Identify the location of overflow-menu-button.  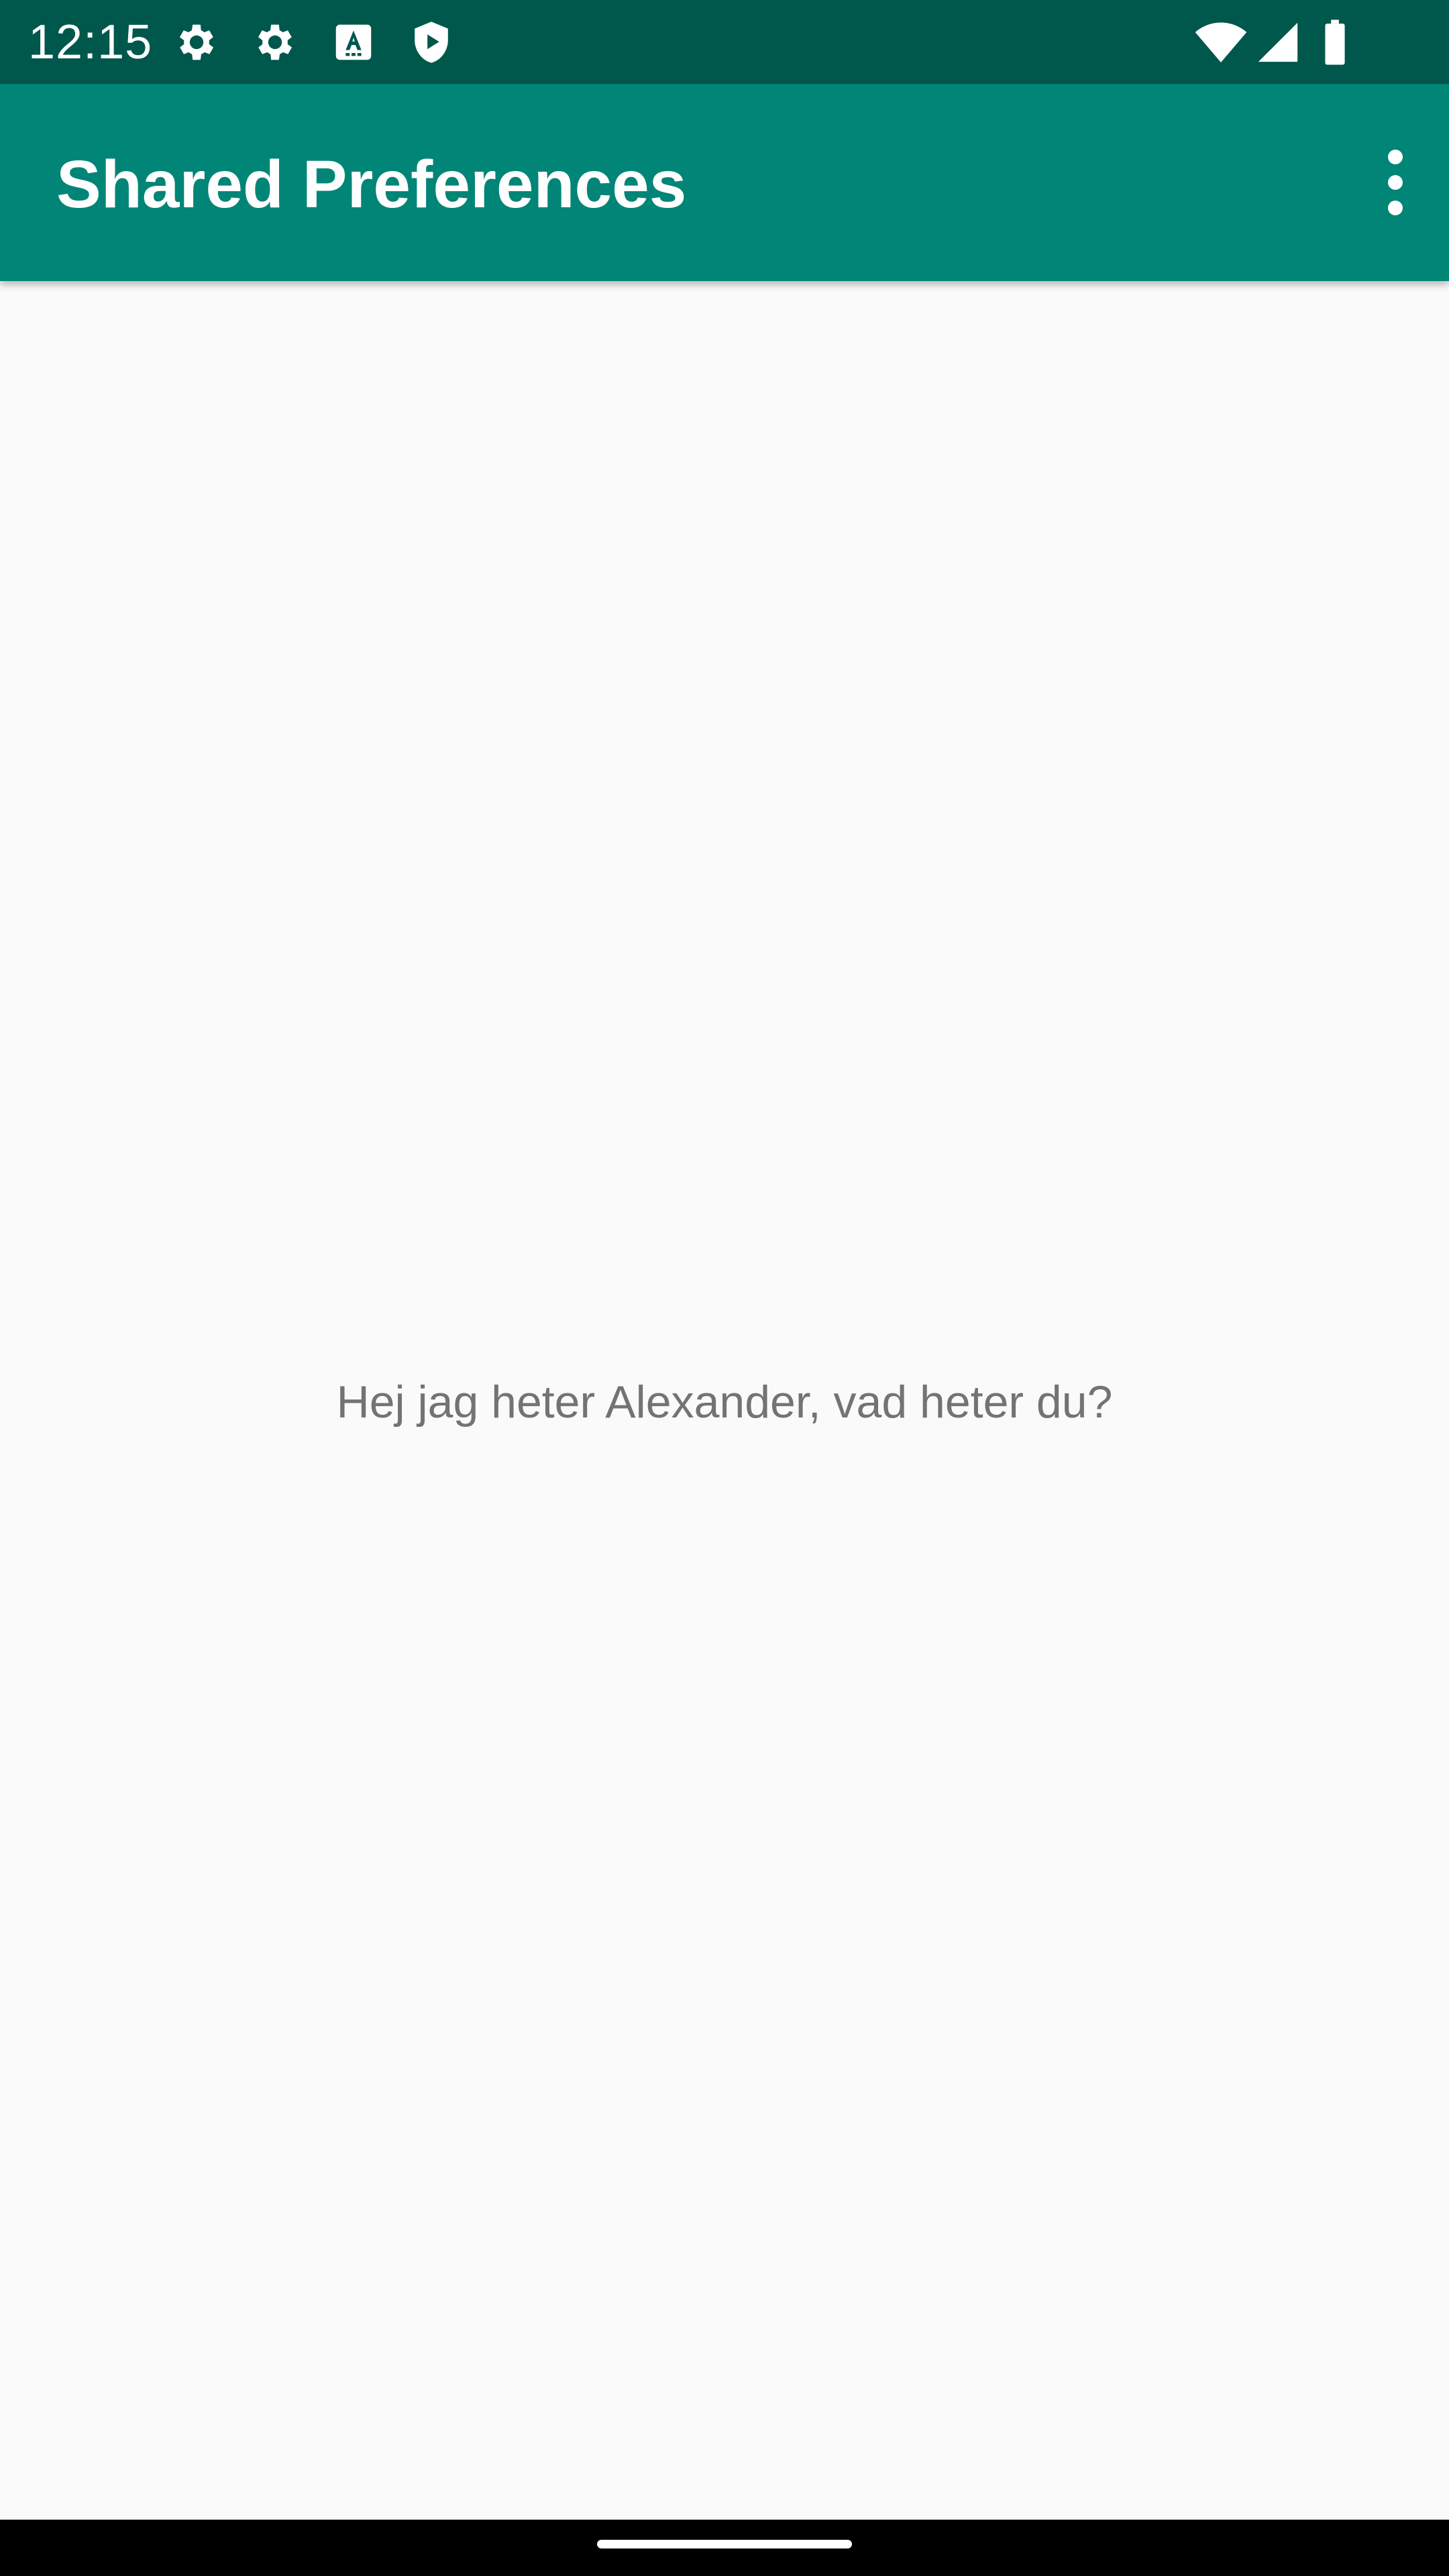
(1395, 182).